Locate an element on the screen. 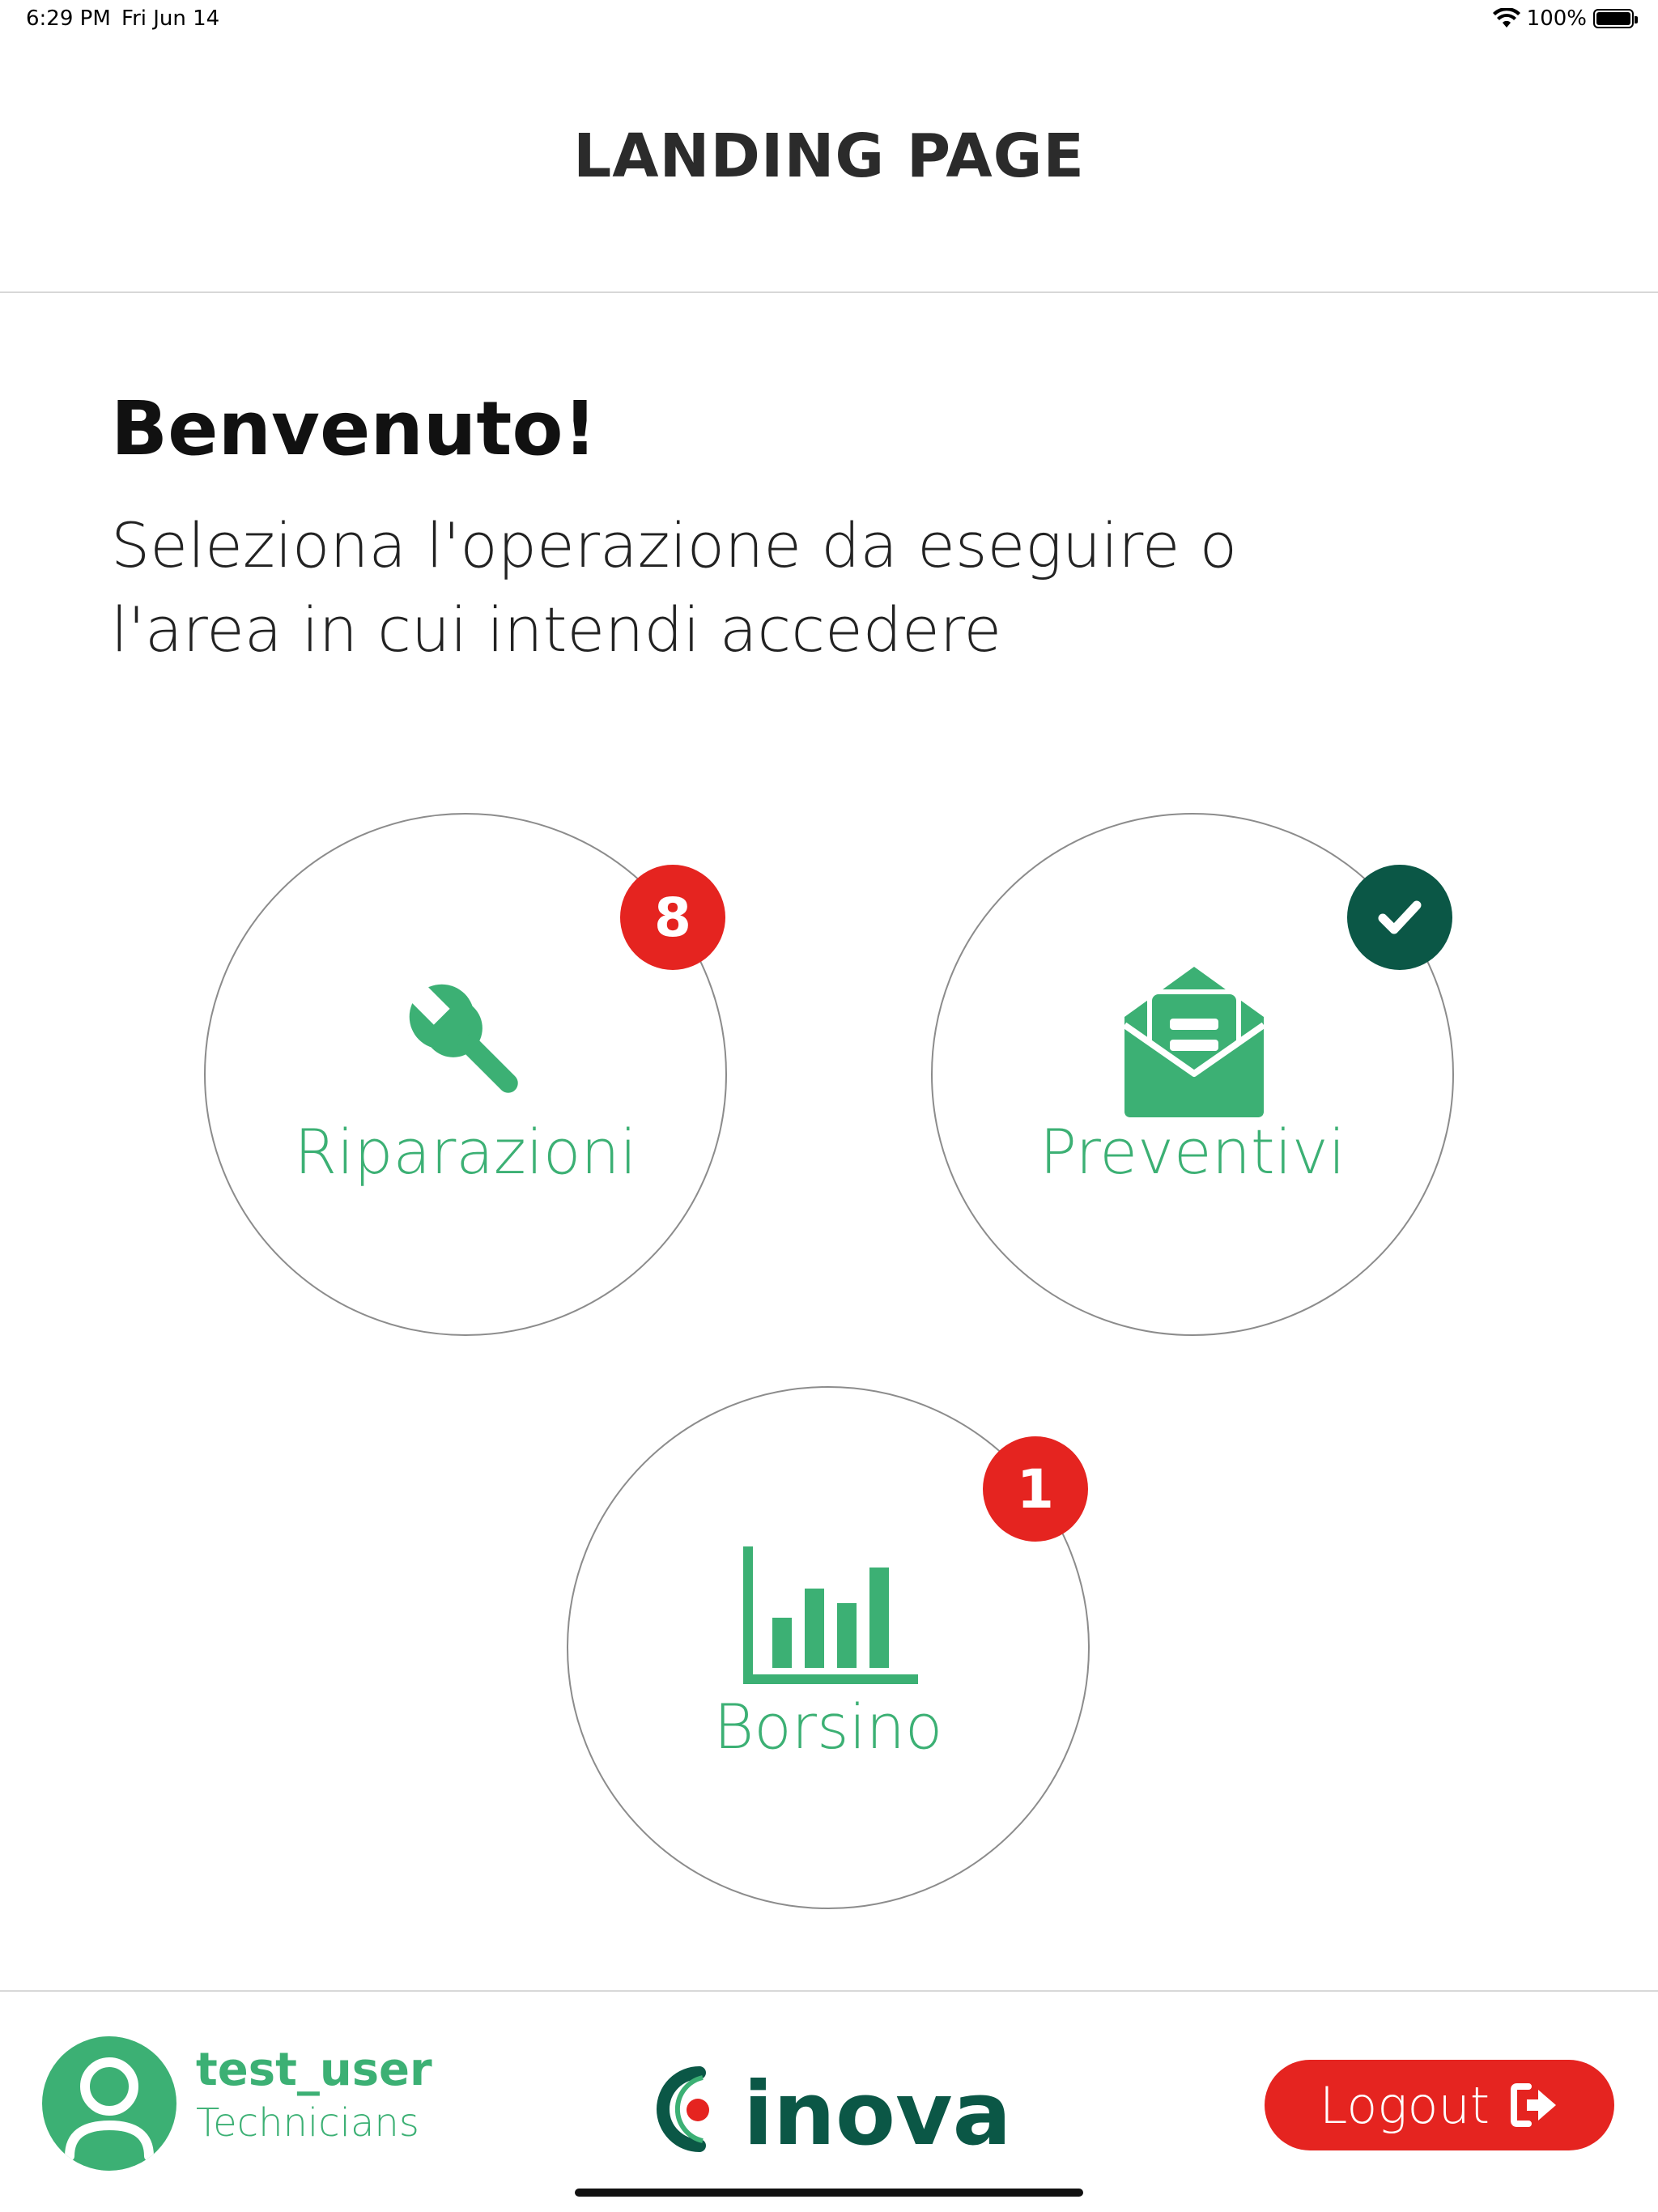  tile-label: Riparazioni is located at coordinates (465, 1152).